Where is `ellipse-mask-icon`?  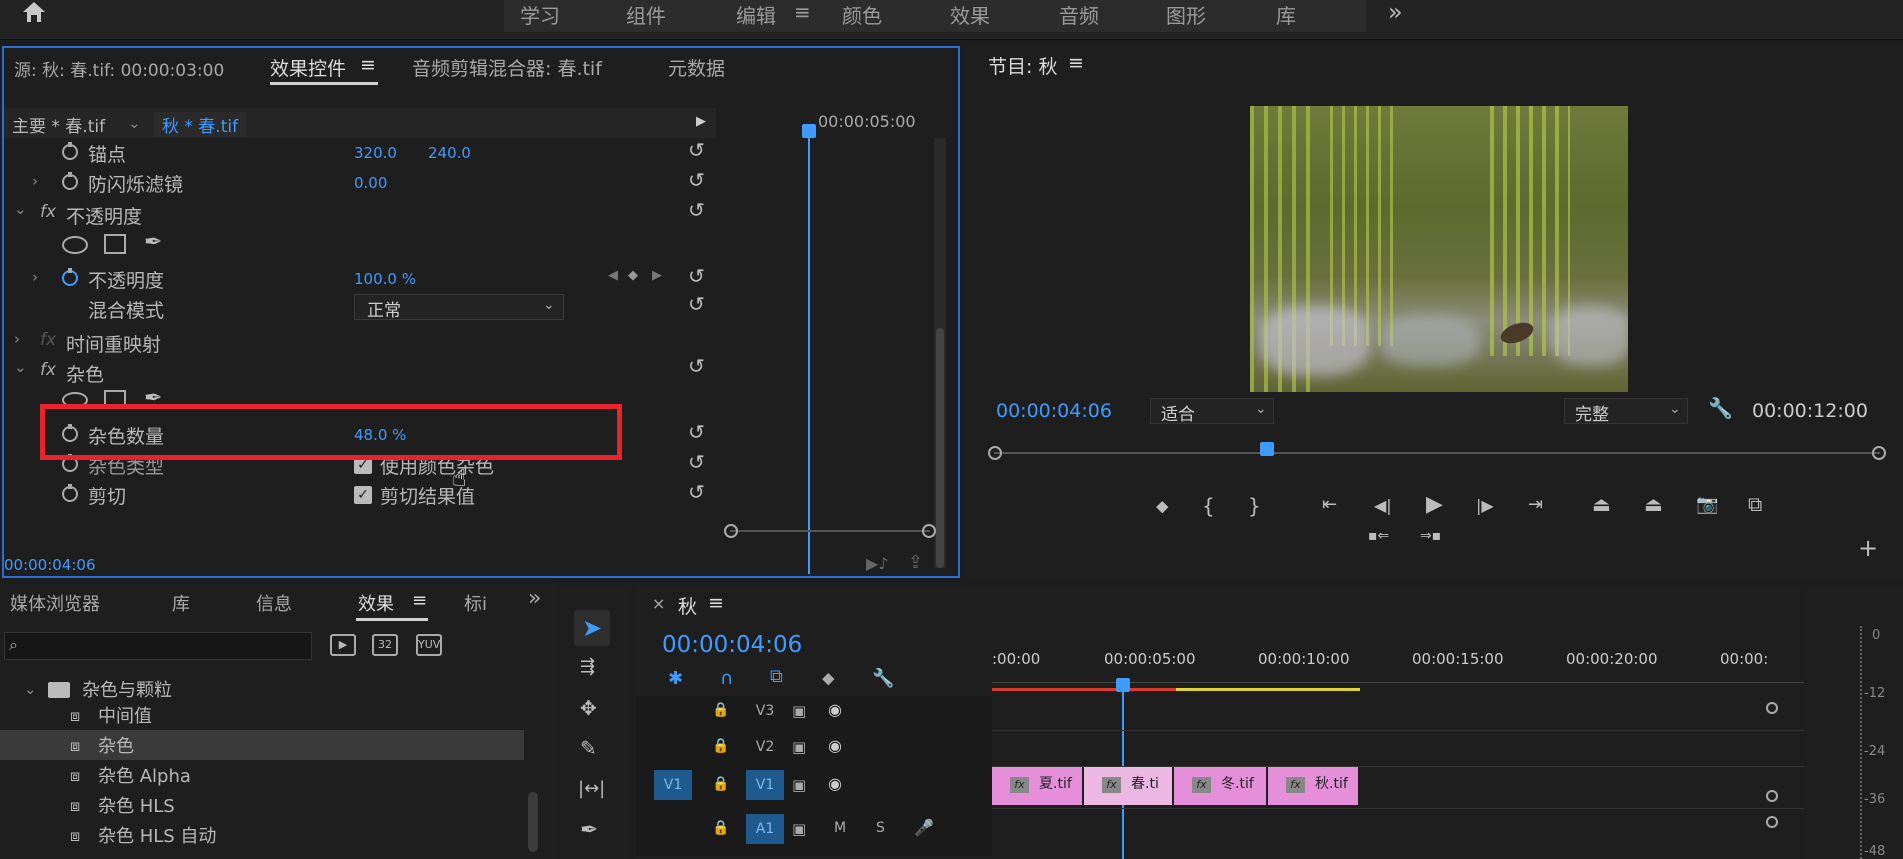 ellipse-mask-icon is located at coordinates (75, 245).